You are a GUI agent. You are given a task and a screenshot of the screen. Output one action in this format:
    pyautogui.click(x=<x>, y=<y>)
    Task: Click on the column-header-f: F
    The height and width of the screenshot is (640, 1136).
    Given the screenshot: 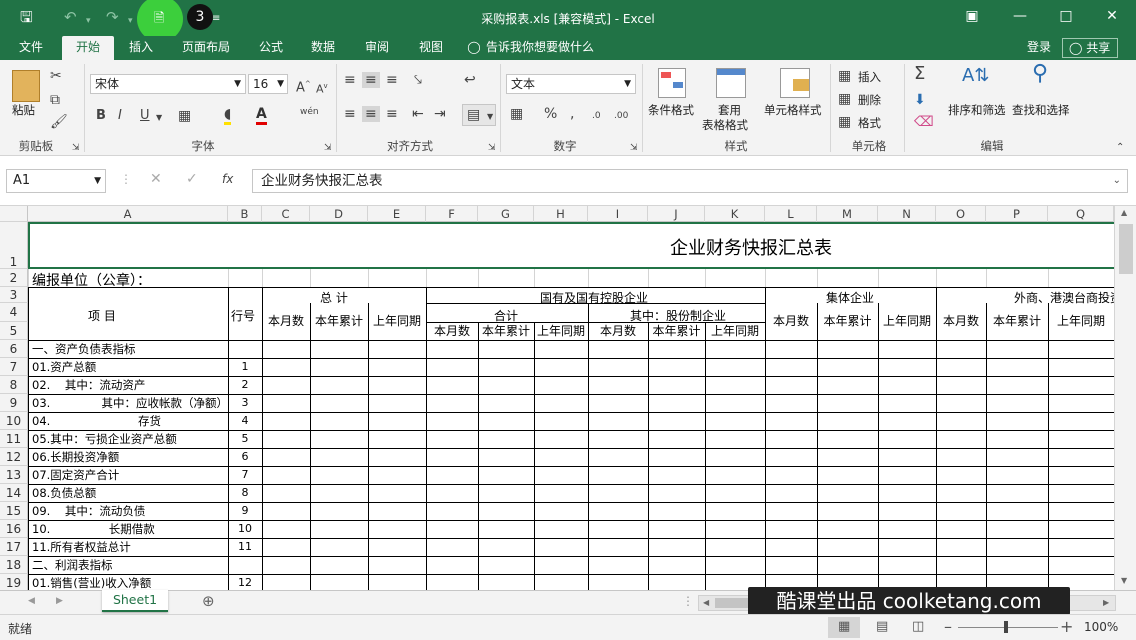 What is the action you would take?
    pyautogui.click(x=452, y=214)
    